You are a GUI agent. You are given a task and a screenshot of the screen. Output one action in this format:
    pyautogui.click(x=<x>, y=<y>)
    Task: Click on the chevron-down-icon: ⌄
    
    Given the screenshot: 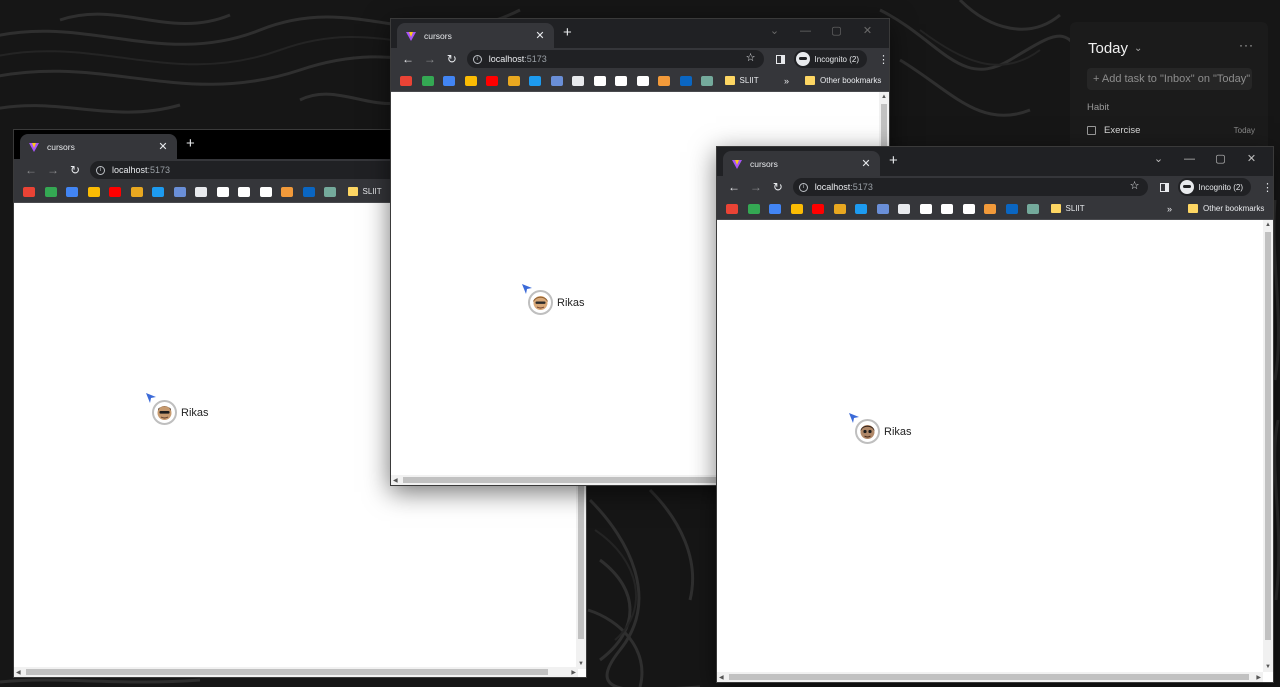 What is the action you would take?
    pyautogui.click(x=1138, y=48)
    